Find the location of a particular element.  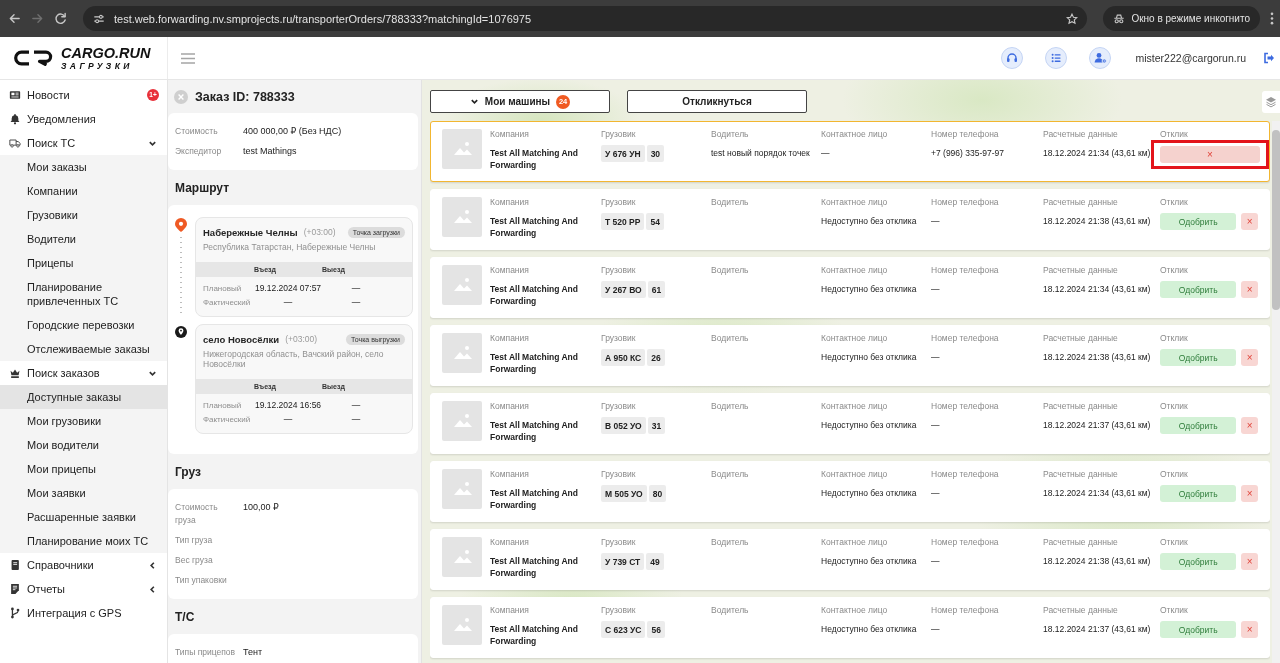

sidebar-item: Мои грузовики is located at coordinates (83, 421).